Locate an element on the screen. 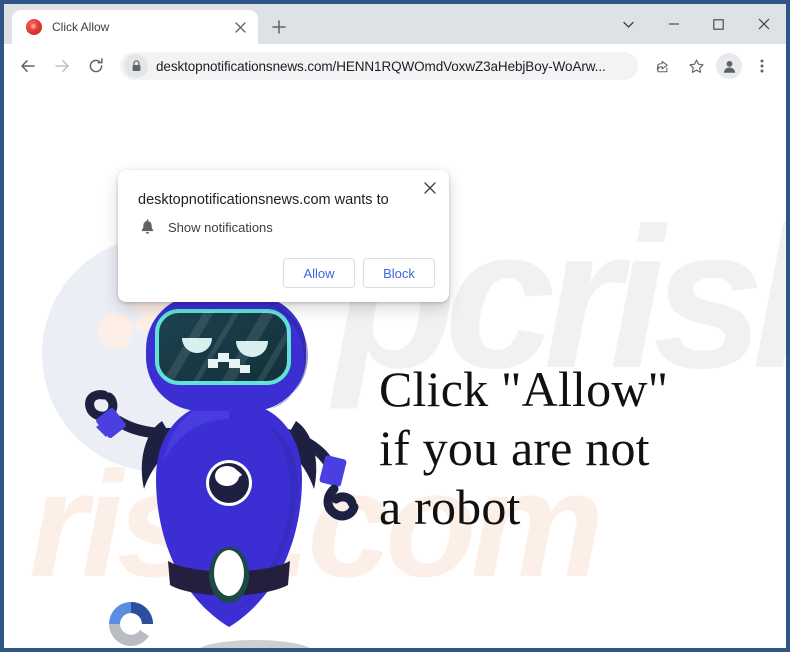  headline-line: if you are not is located at coordinates (514, 448).